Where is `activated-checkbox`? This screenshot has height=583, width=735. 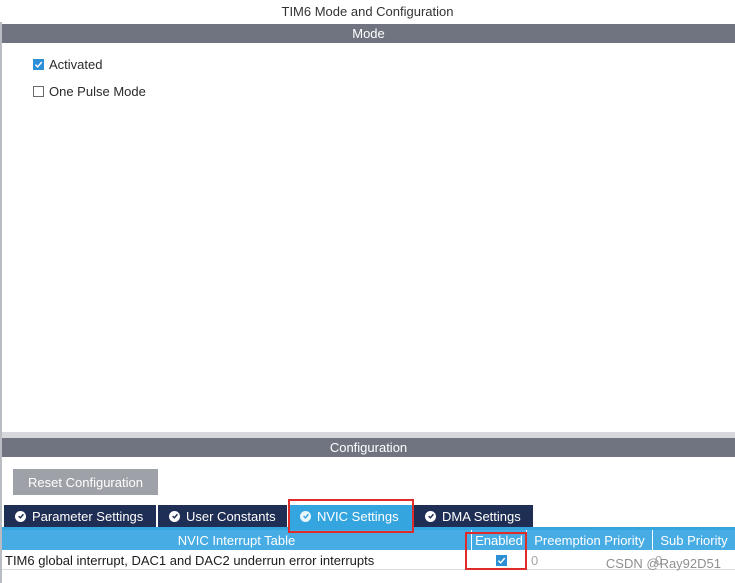 activated-checkbox is located at coordinates (38, 64).